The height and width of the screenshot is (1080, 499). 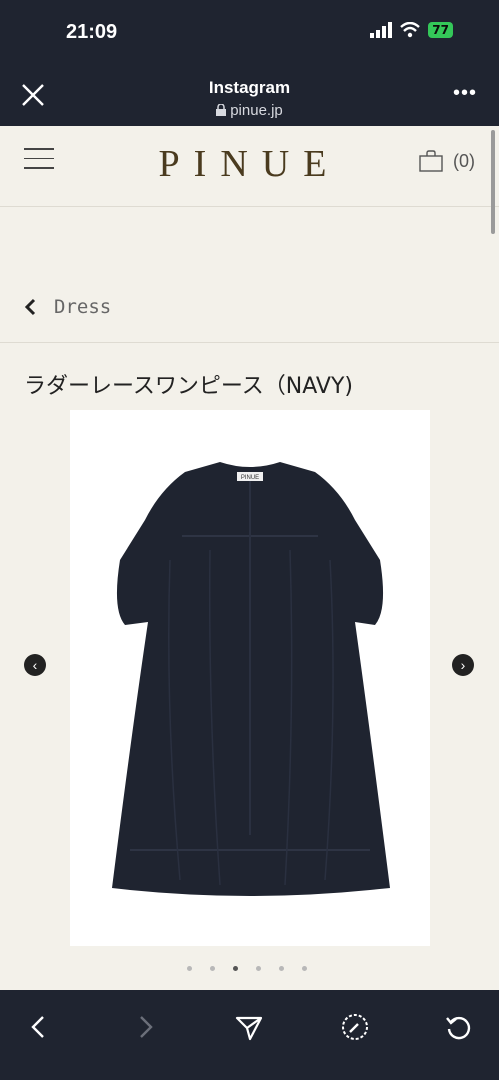 What do you see at coordinates (249, 342) in the screenshot?
I see `divider` at bounding box center [249, 342].